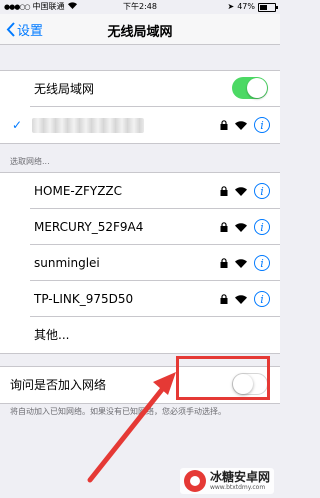  What do you see at coordinates (58, 385) in the screenshot?
I see `ask-join-label: 询问是否加入网络` at bounding box center [58, 385].